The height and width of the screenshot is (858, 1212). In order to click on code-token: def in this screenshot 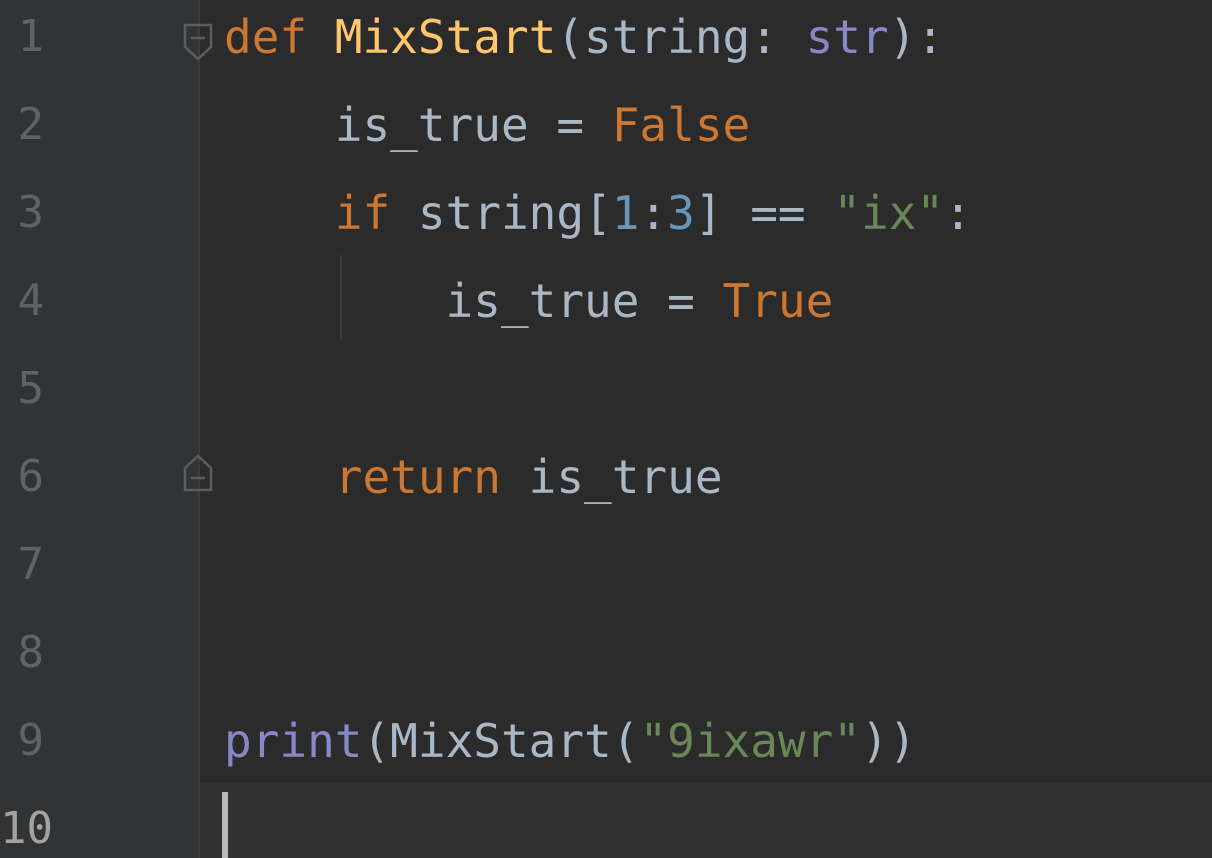, I will do `click(266, 37)`.